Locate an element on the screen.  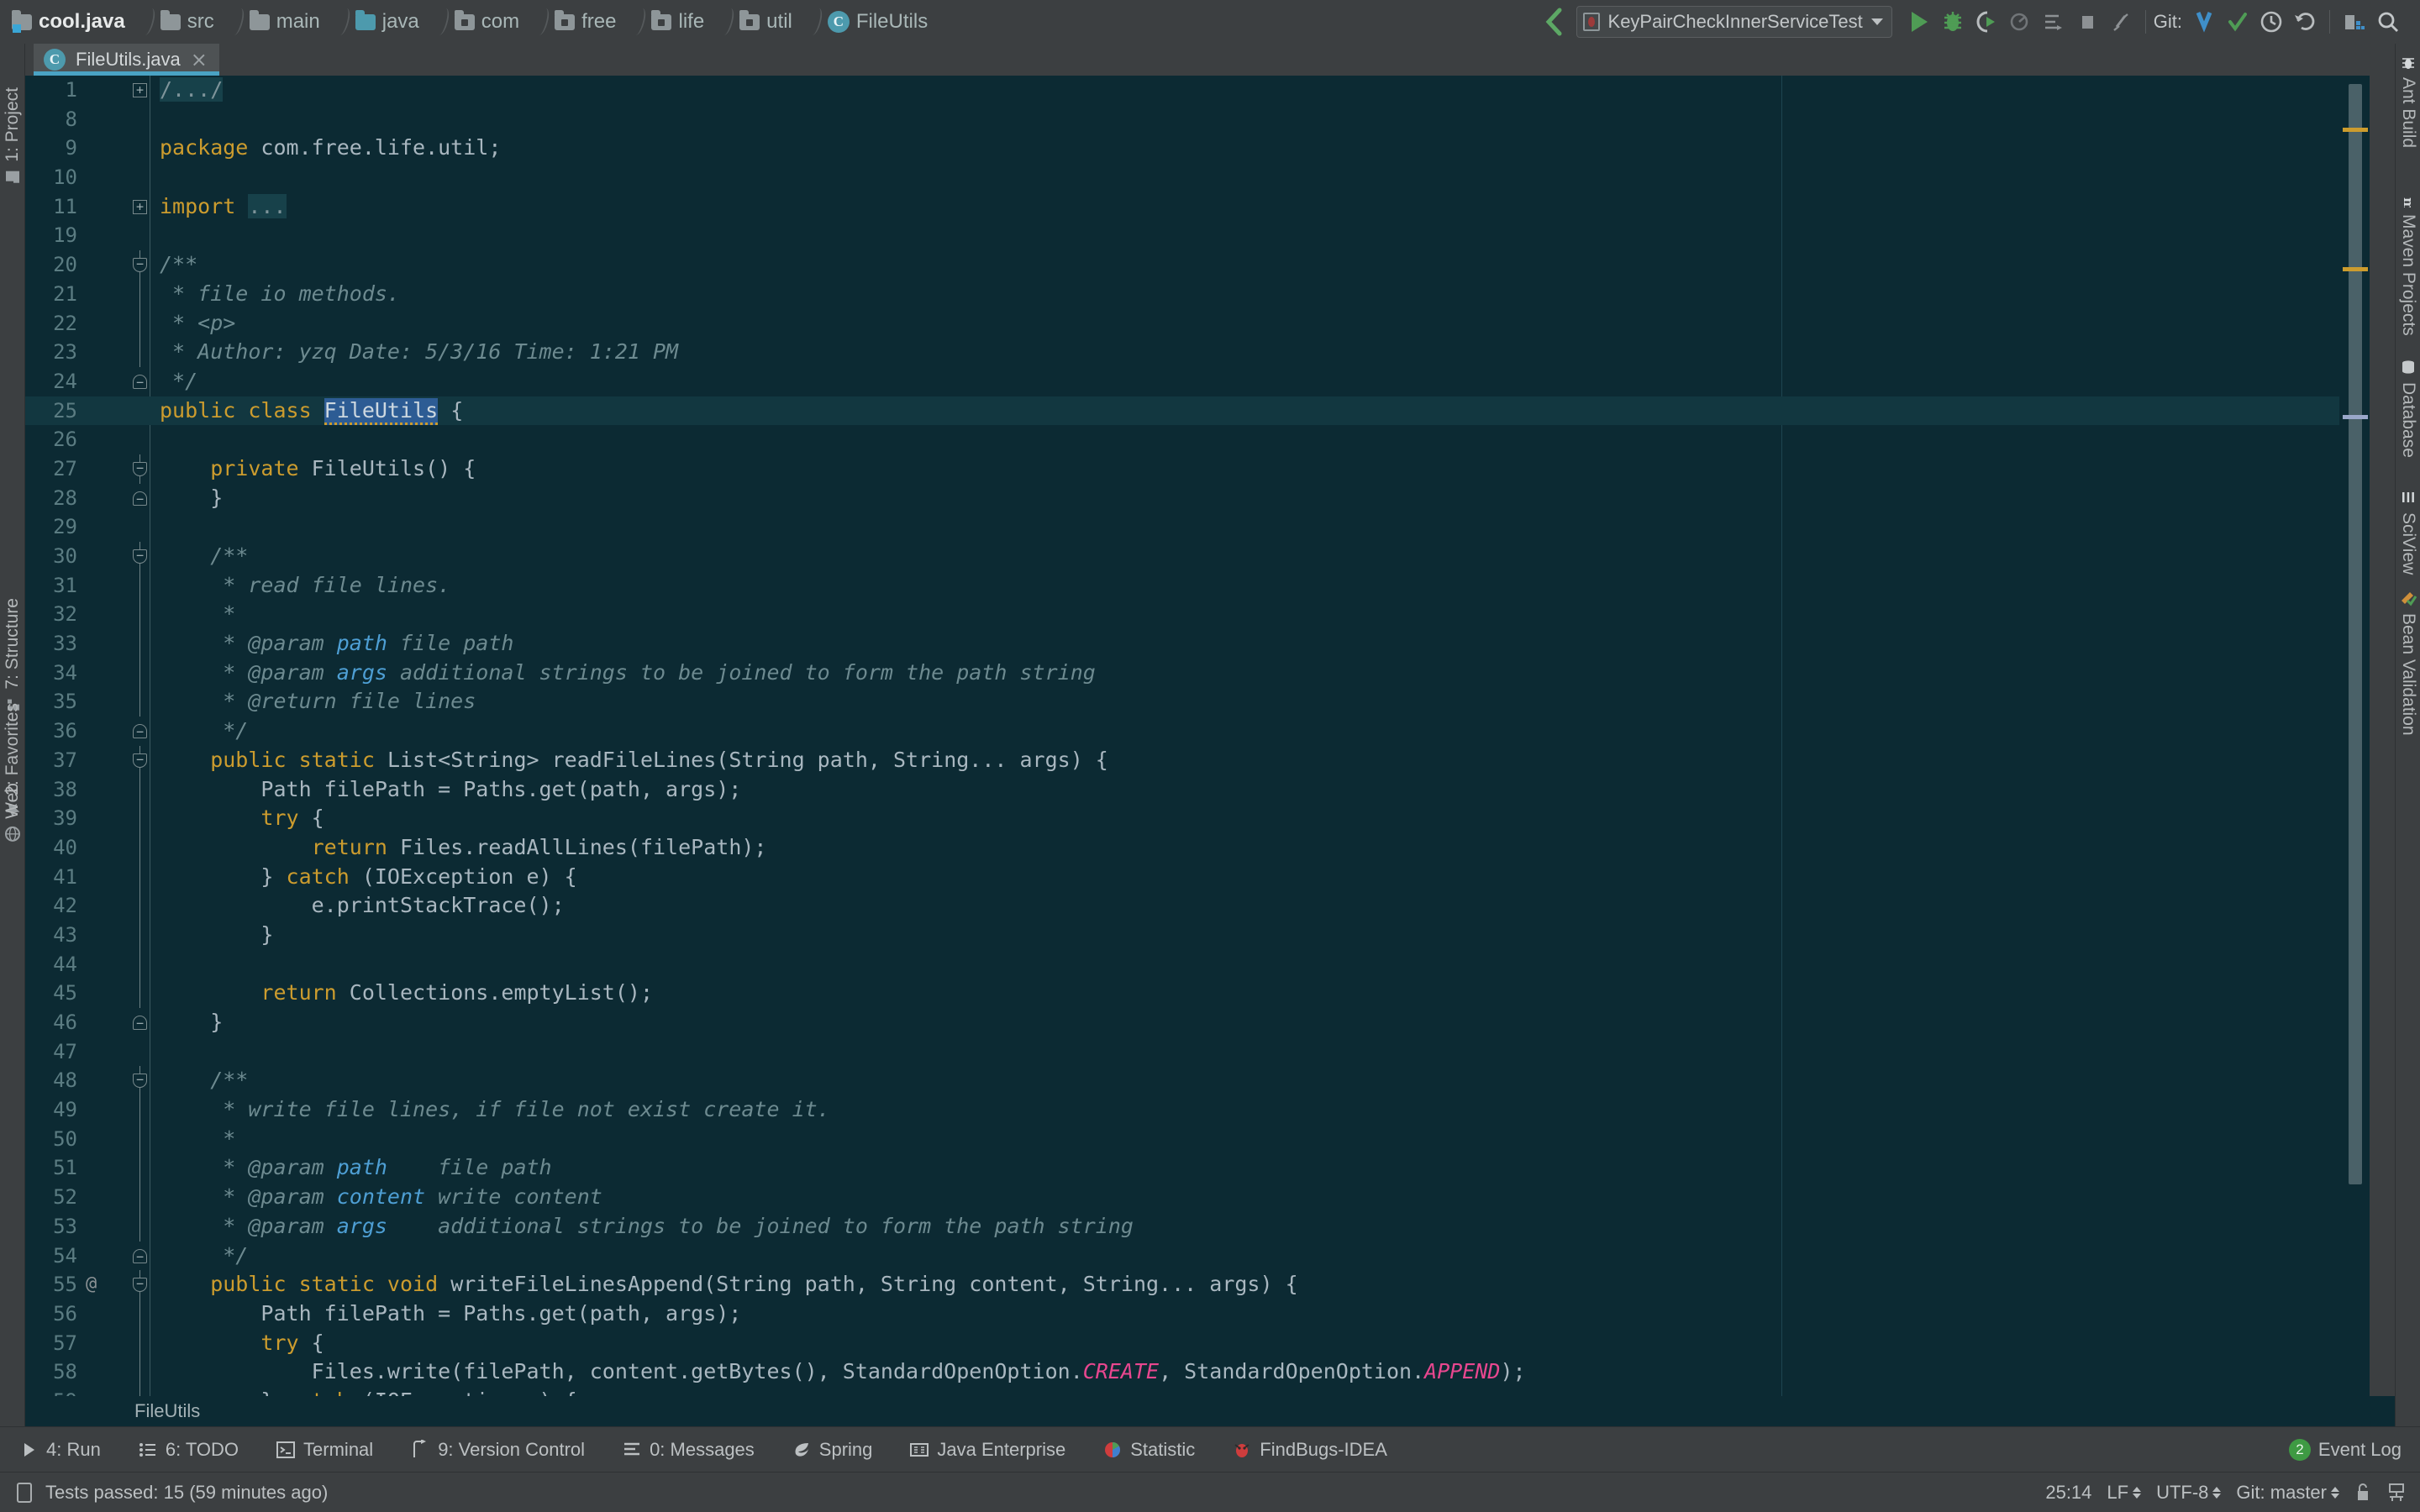
close-icon: × is located at coordinates (199, 60).